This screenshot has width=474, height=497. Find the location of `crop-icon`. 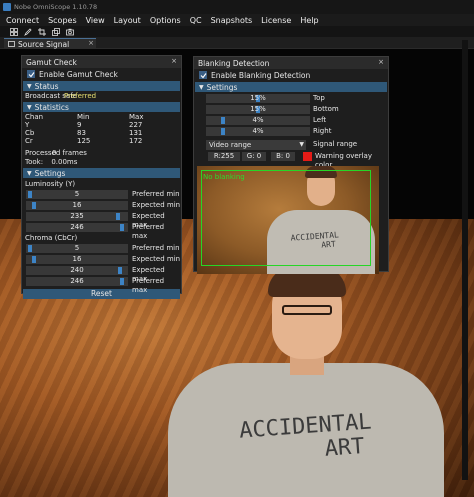

crop-icon is located at coordinates (42, 31).